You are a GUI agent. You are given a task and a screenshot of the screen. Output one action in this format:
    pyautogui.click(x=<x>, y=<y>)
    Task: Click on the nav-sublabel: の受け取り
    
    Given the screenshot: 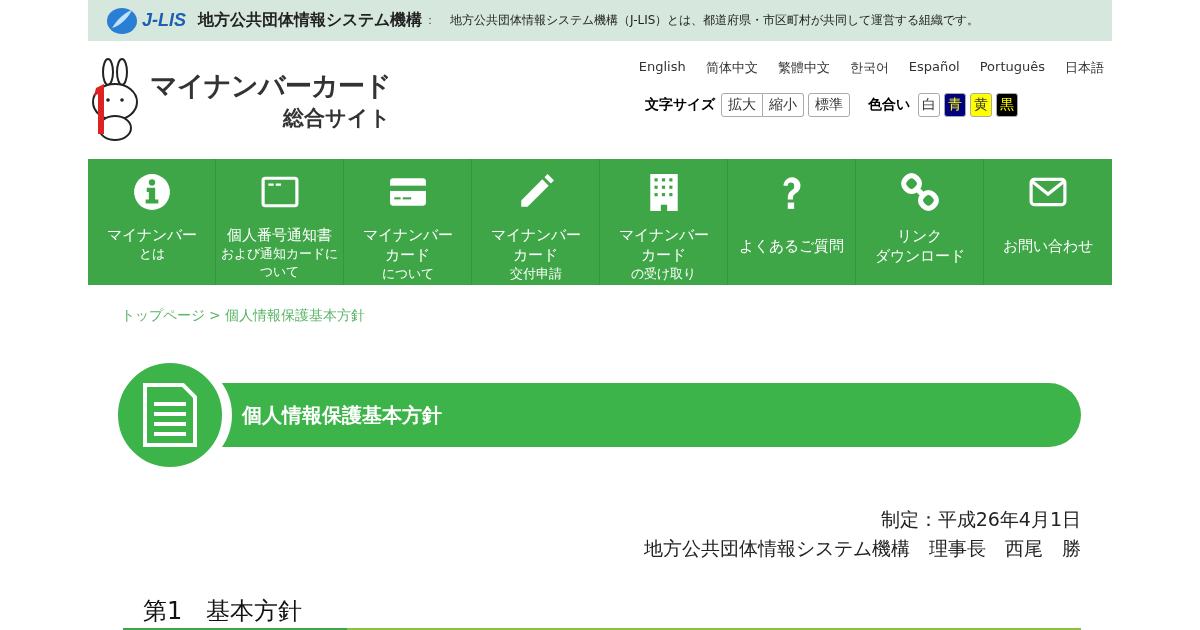 What is the action you would take?
    pyautogui.click(x=663, y=274)
    